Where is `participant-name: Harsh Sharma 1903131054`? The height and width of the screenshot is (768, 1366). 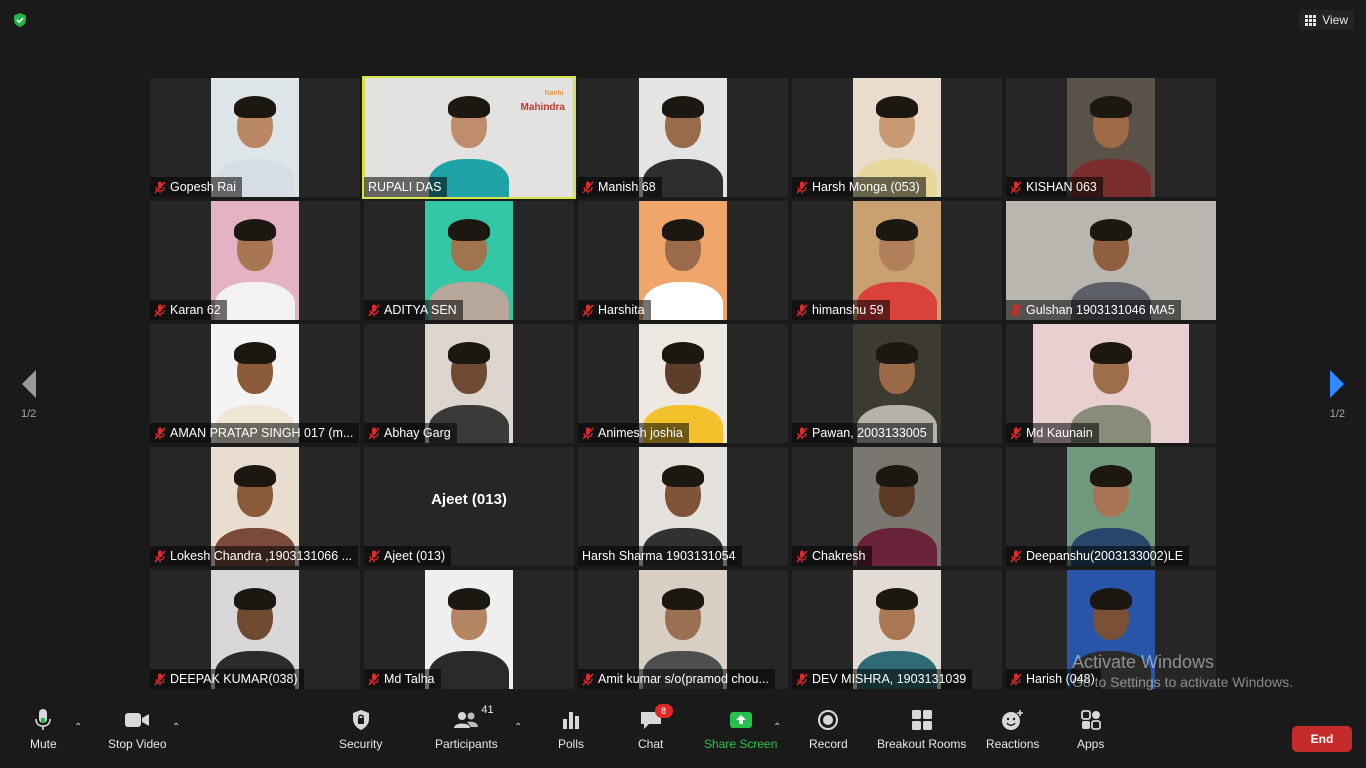
participant-name: Harsh Sharma 1903131054 is located at coordinates (659, 556).